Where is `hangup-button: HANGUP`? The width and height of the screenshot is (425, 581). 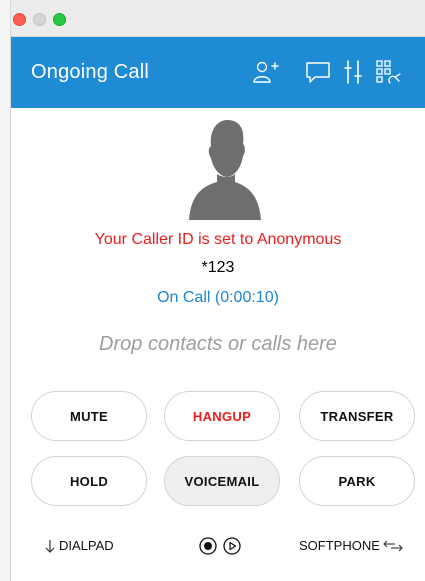
hangup-button: HANGUP is located at coordinates (222, 416).